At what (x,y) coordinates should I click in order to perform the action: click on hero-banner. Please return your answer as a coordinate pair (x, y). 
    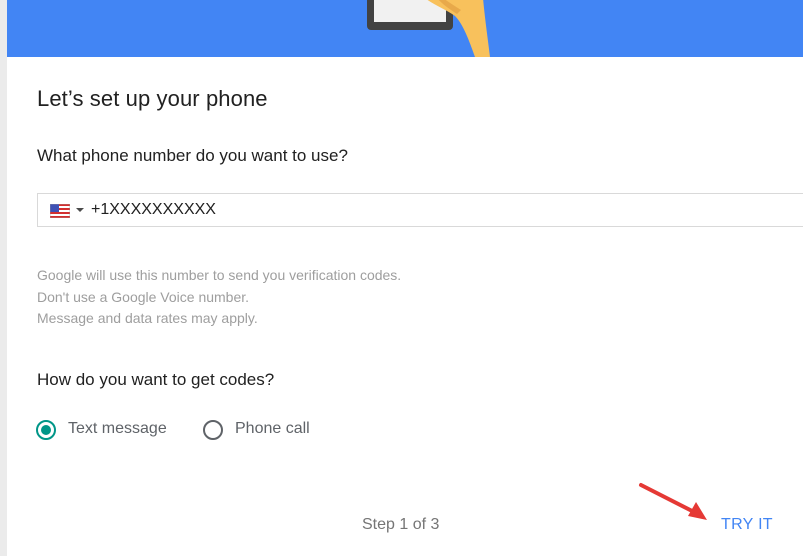
    Looking at the image, I should click on (405, 28).